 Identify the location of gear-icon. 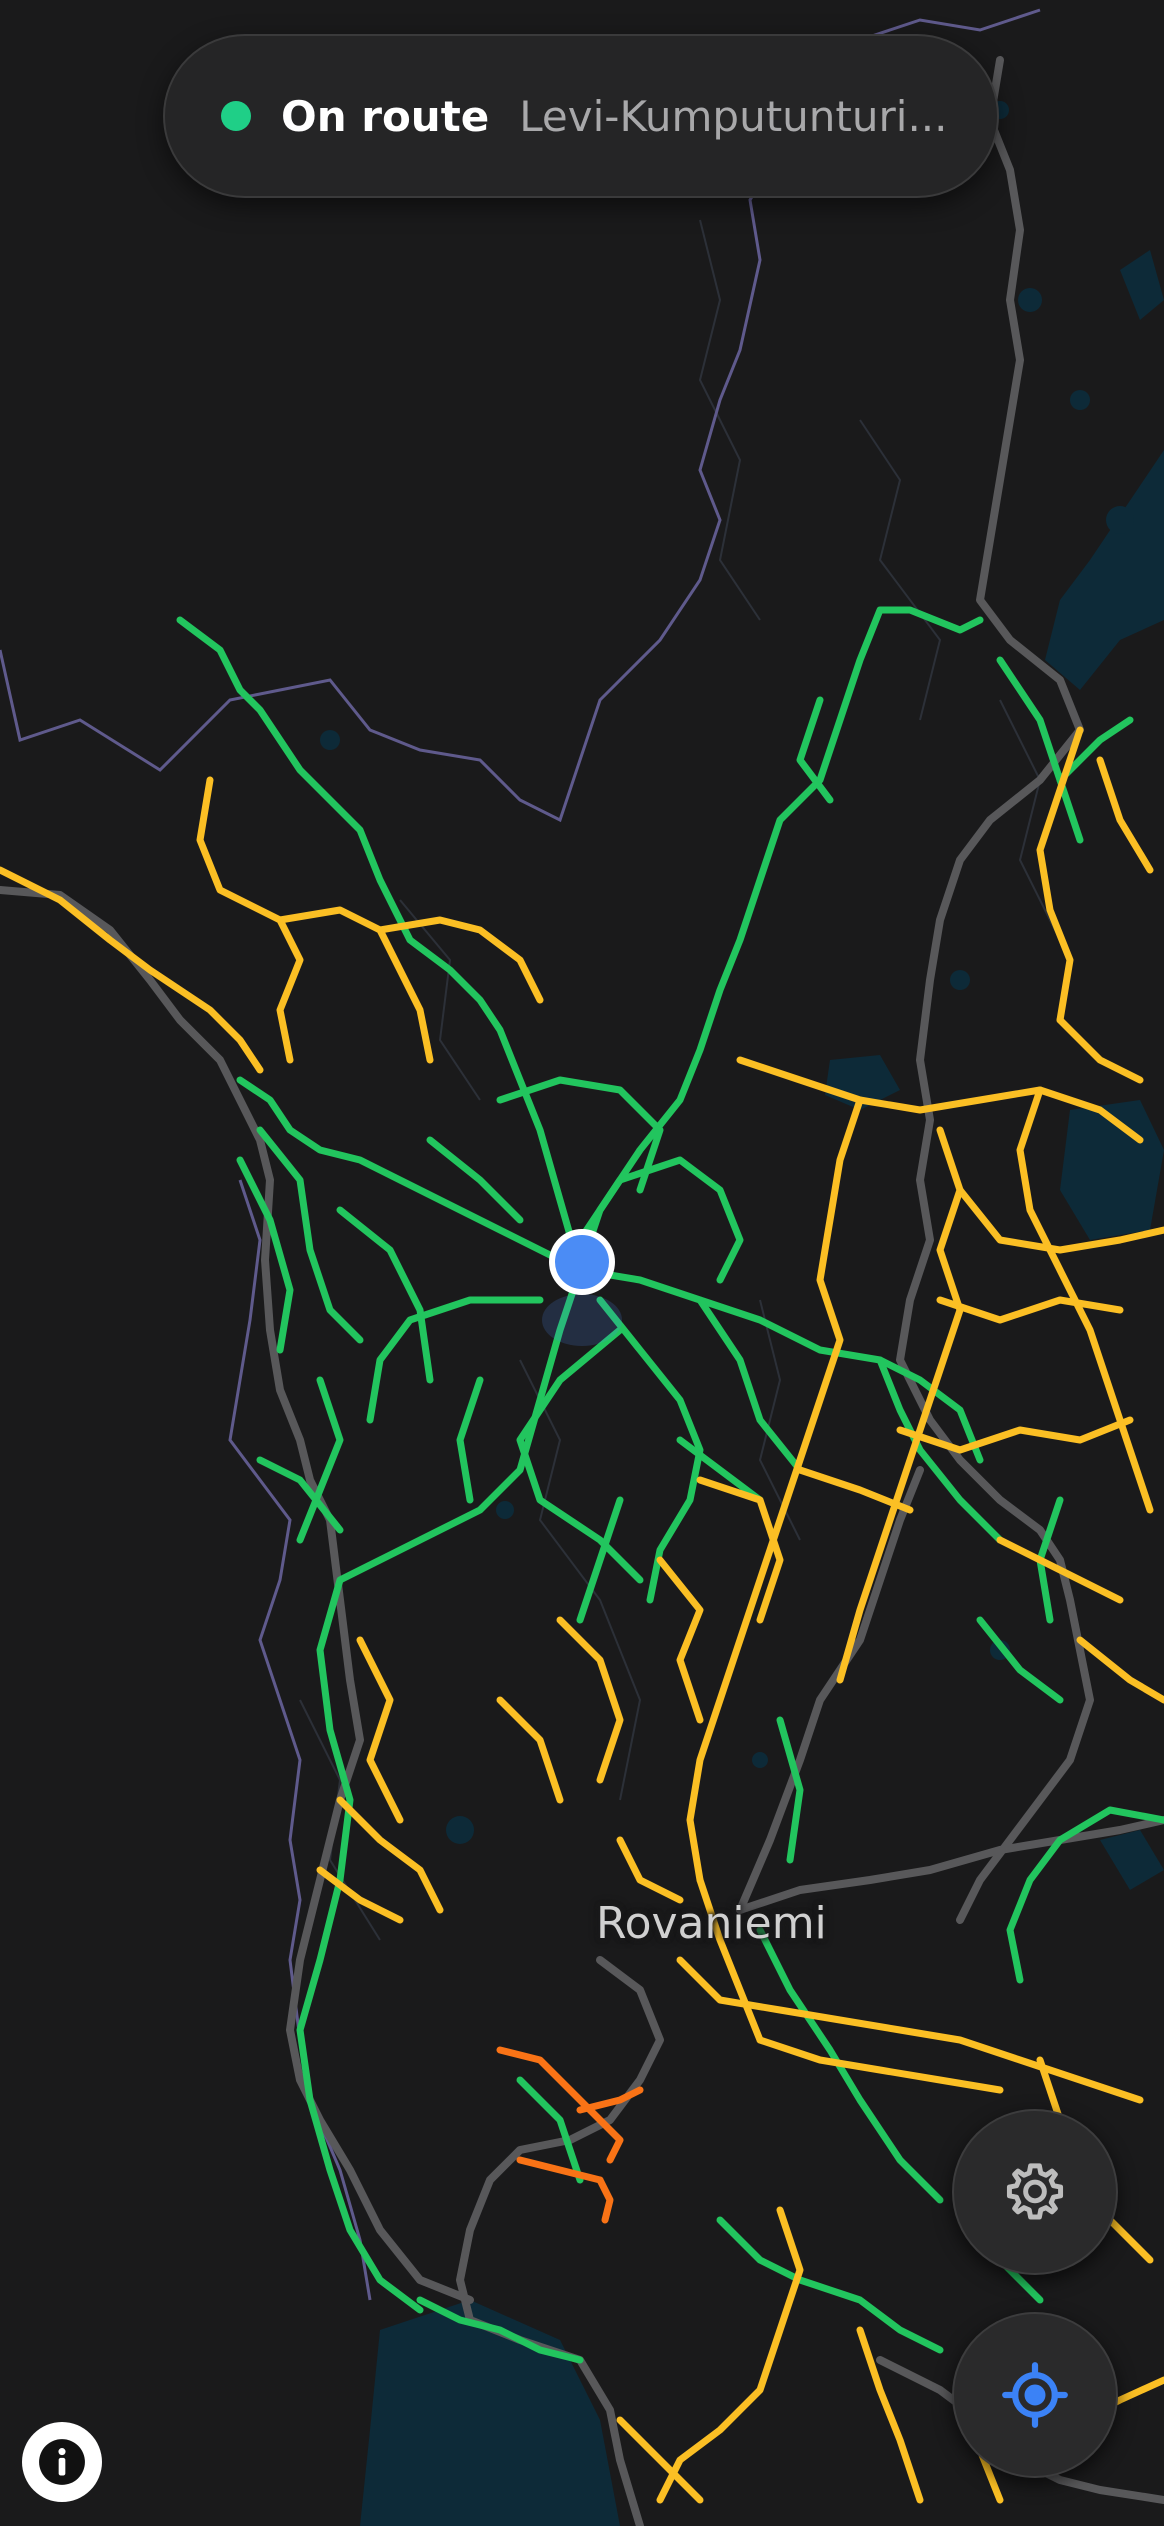
(1035, 2191).